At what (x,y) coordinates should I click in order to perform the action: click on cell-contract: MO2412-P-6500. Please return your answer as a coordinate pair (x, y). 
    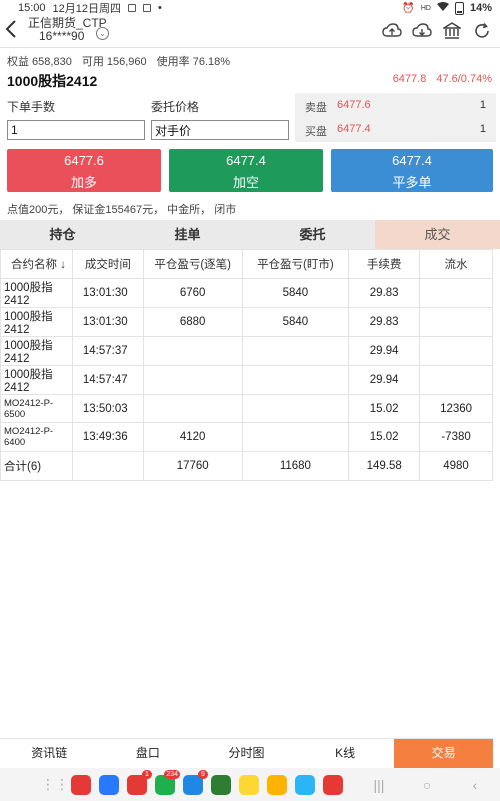
    Looking at the image, I should click on (36, 408).